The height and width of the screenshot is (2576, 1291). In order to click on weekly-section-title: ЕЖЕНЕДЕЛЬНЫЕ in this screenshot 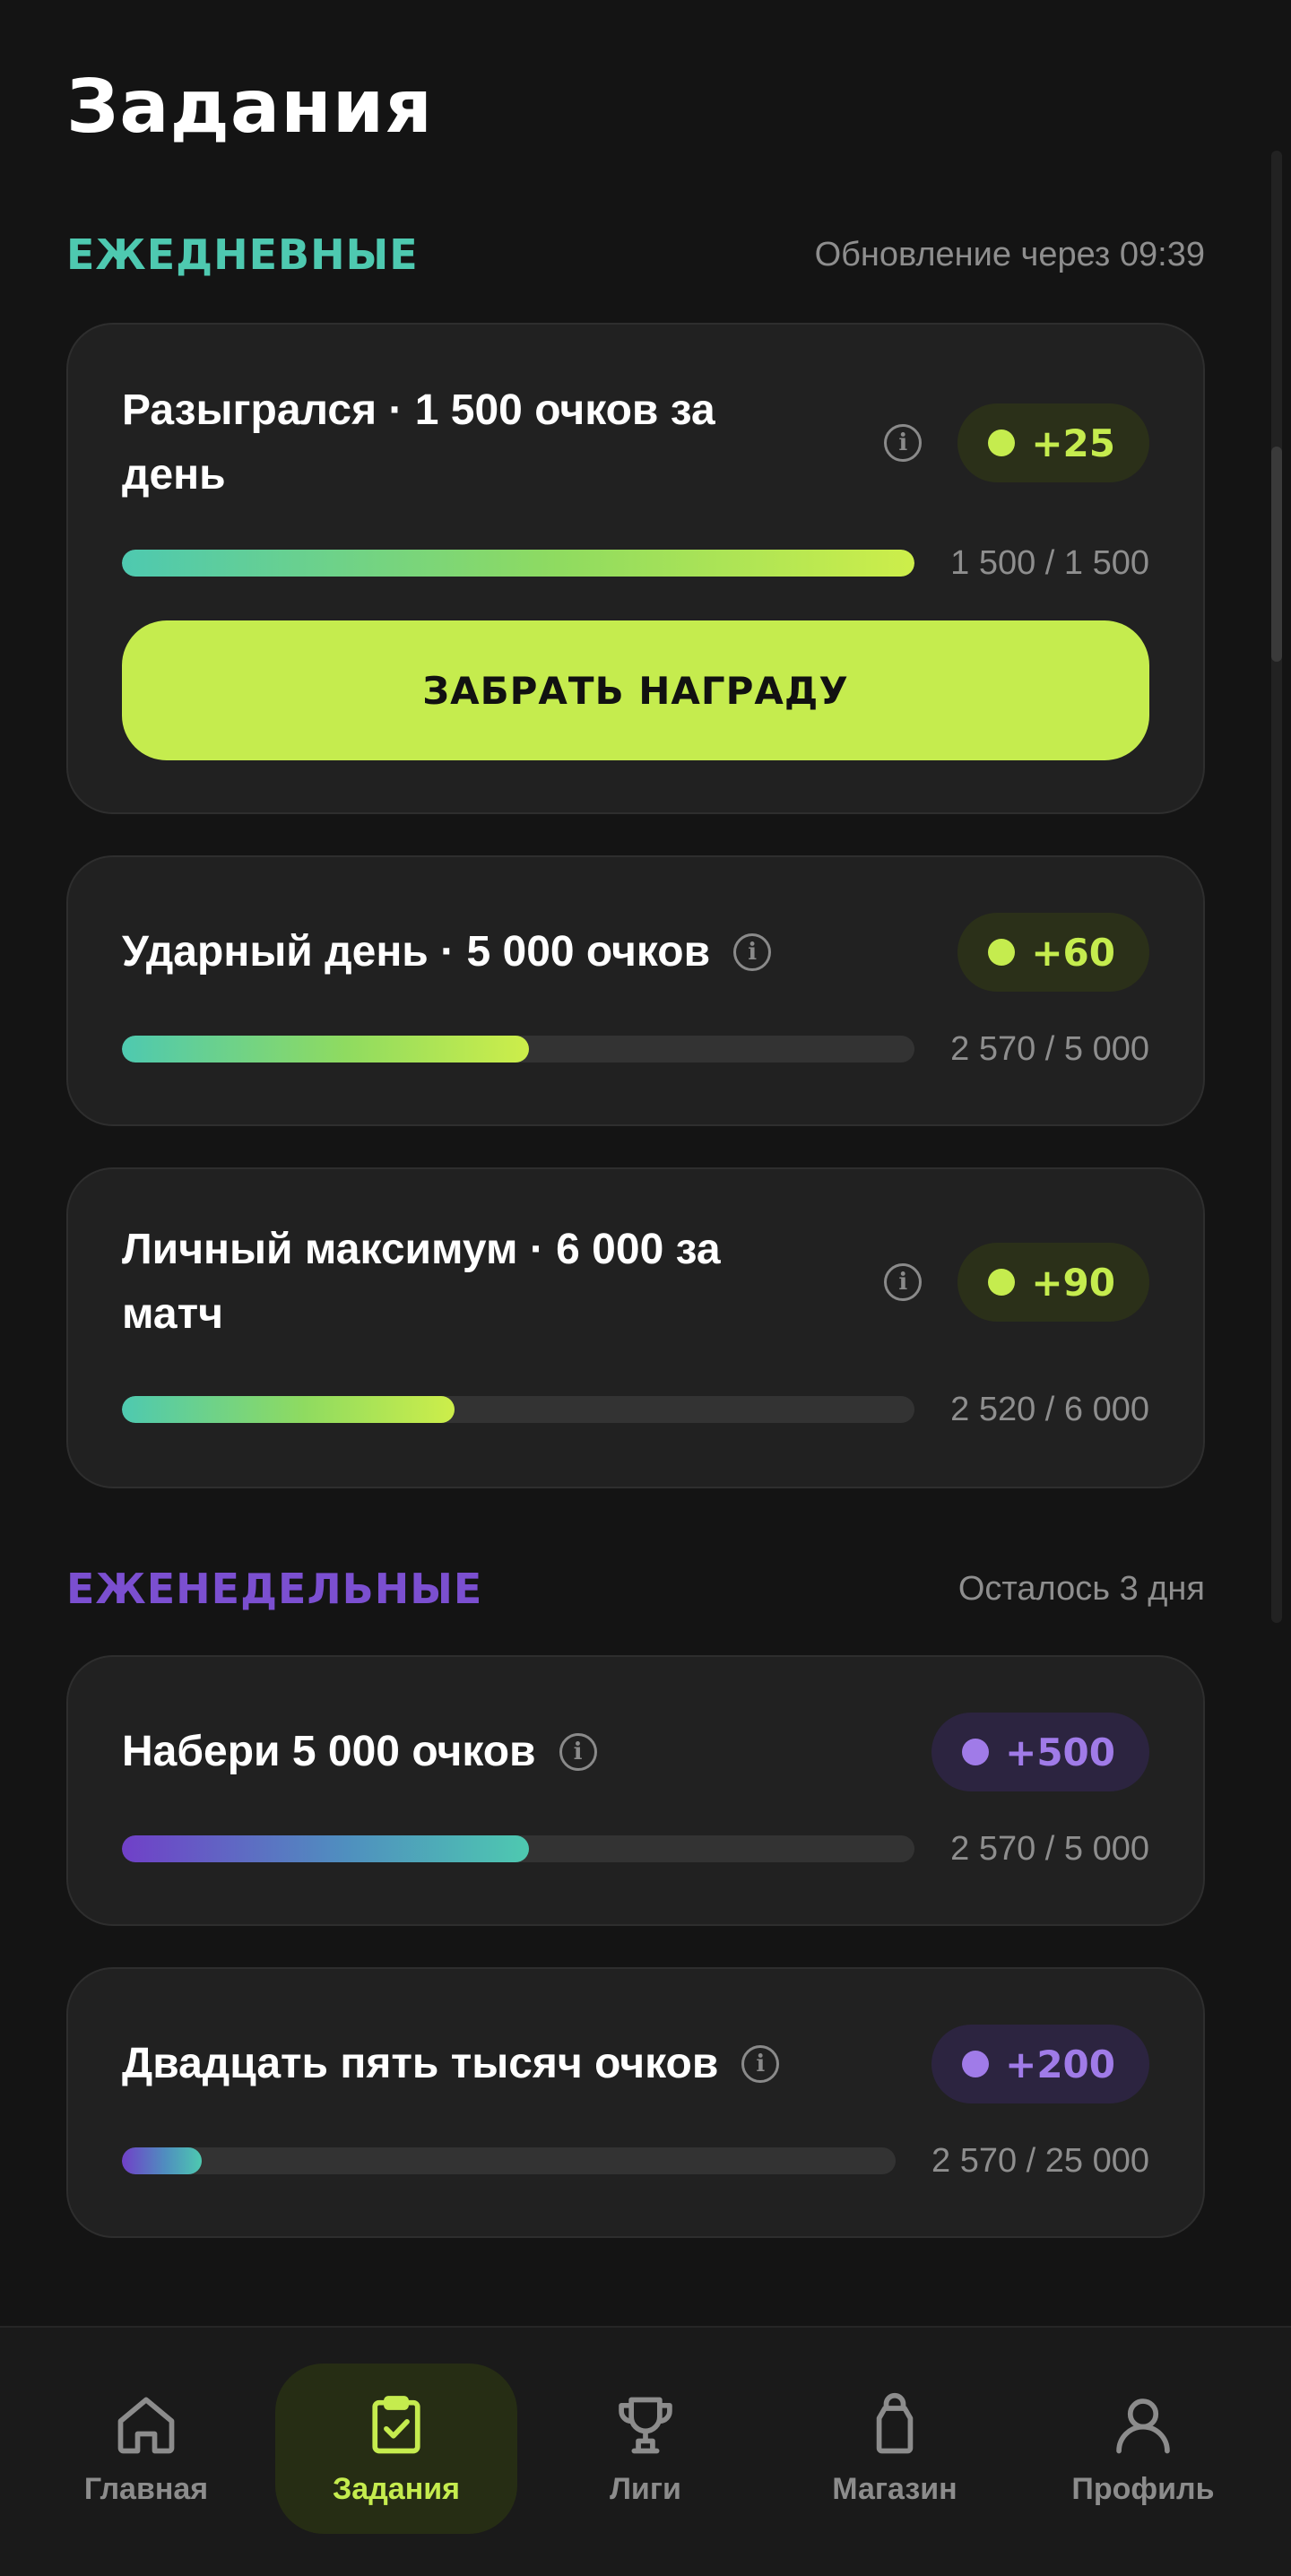, I will do `click(275, 1589)`.